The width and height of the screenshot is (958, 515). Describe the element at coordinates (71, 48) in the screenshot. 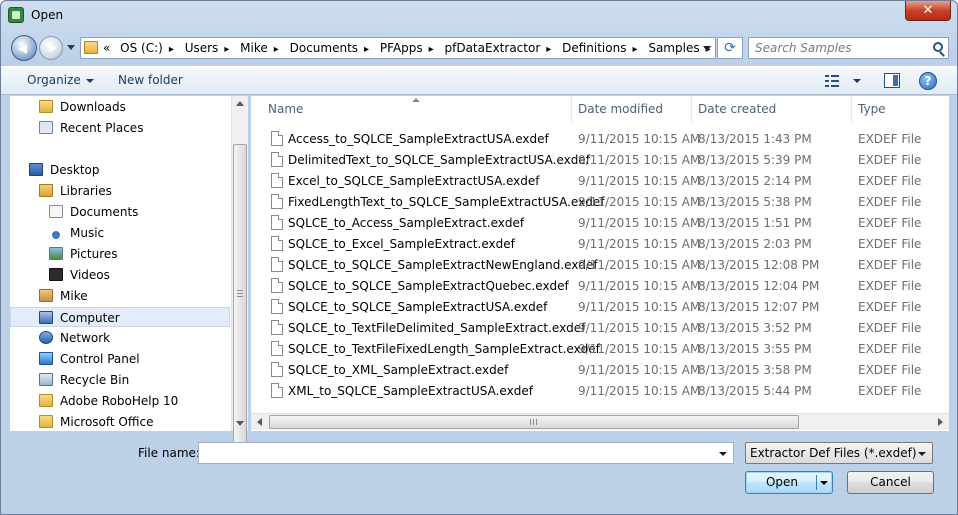

I see `recent-locations-dropdown` at that location.